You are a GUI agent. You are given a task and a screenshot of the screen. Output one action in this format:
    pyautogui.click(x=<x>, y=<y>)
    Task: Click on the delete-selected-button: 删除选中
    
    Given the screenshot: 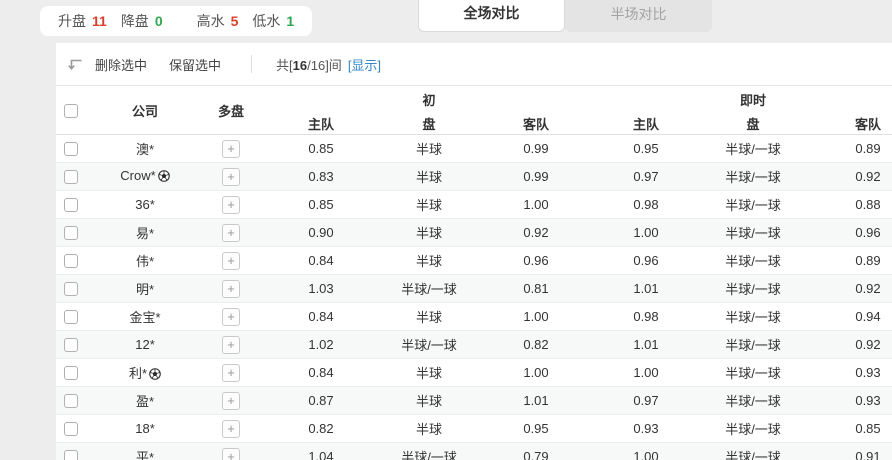 What is the action you would take?
    pyautogui.click(x=121, y=64)
    